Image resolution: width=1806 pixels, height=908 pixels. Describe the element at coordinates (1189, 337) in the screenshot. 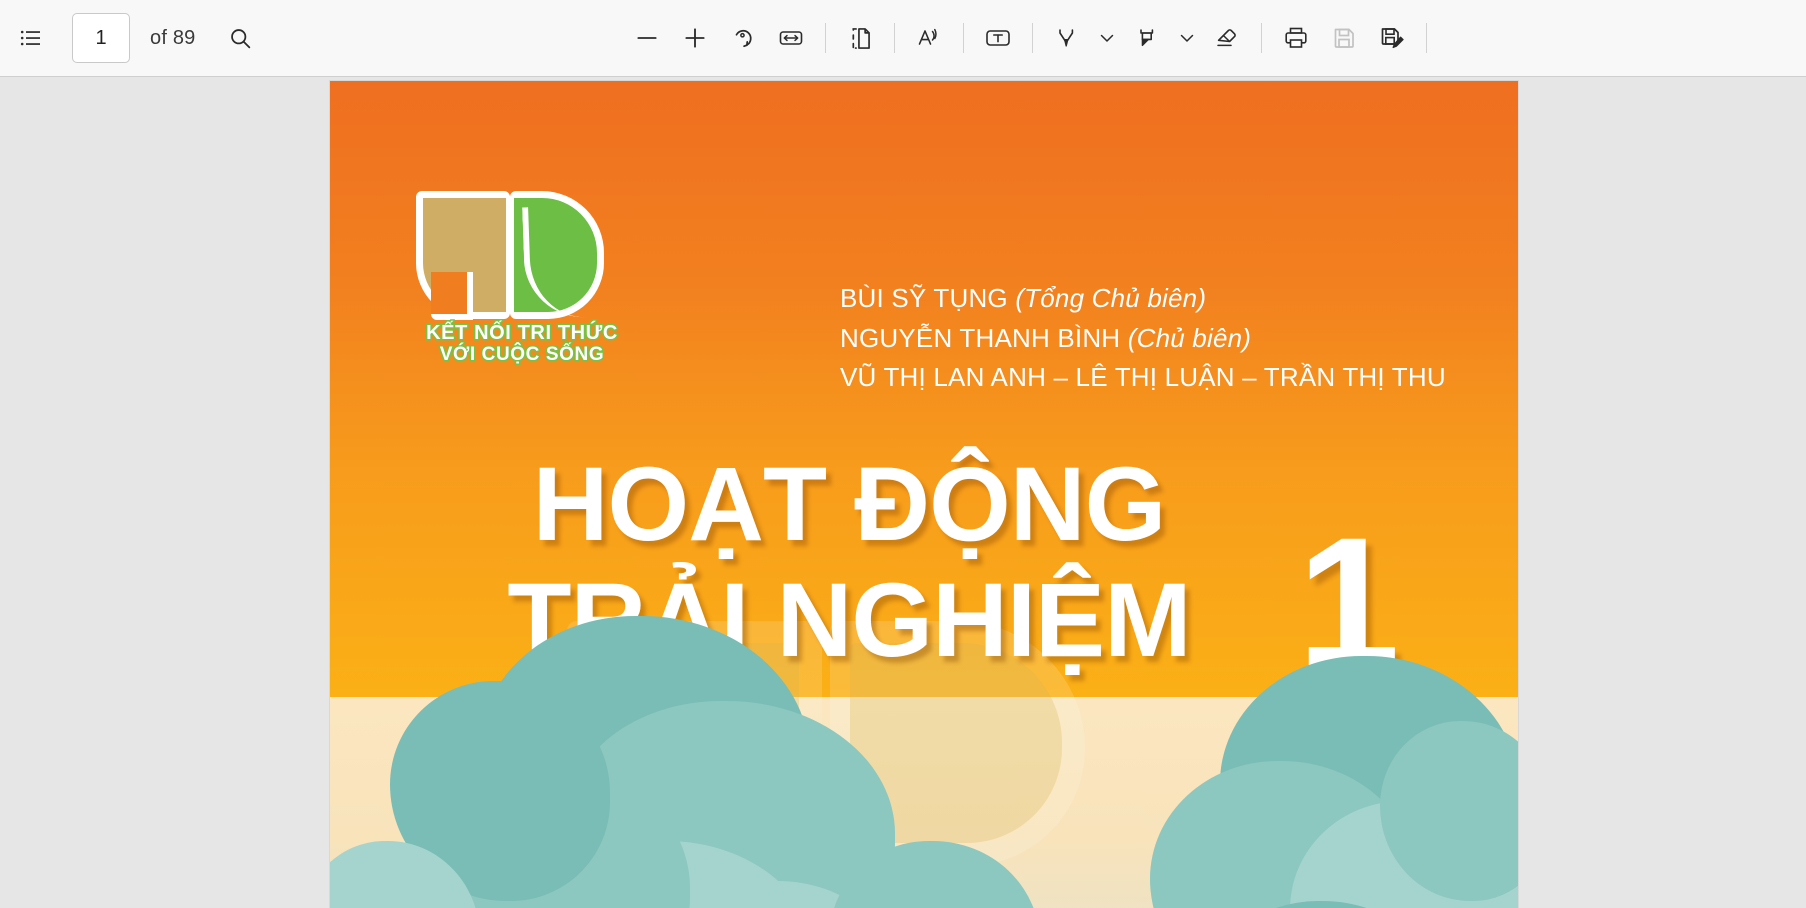

I see `author-role-2: (Chủ biên)` at that location.